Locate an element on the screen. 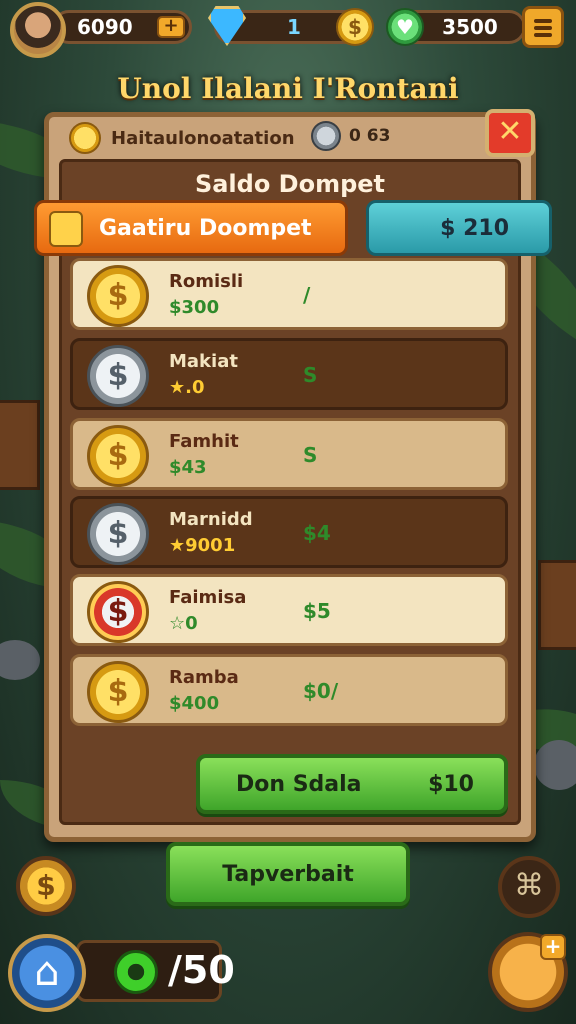 This screenshot has width=576, height=1024. tab-balance: $ 210 is located at coordinates (459, 228).